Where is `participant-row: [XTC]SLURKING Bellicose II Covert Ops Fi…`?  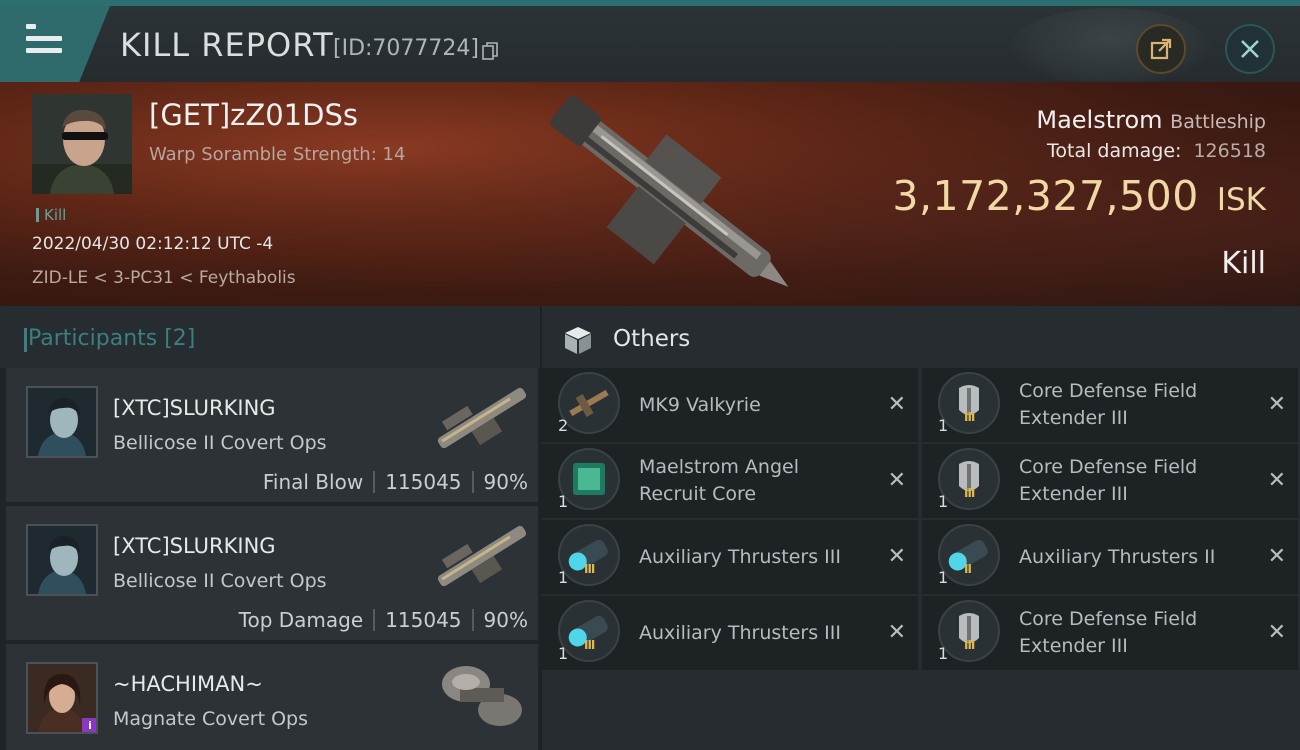 participant-row: [XTC]SLURKING Bellicose II Covert Ops Fi… is located at coordinates (272, 435).